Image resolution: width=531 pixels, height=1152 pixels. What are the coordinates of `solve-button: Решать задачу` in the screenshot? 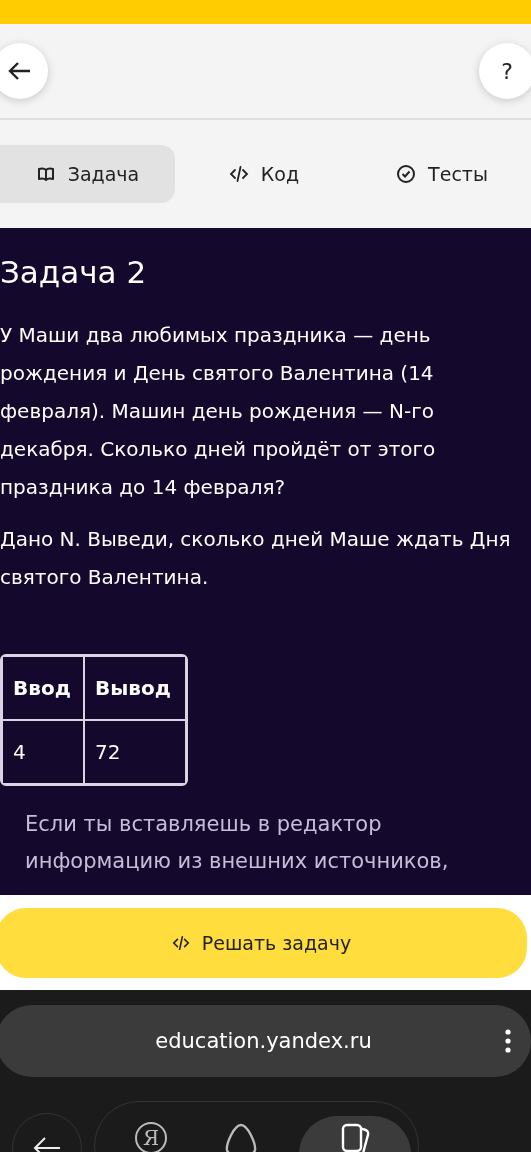 It's located at (263, 942).